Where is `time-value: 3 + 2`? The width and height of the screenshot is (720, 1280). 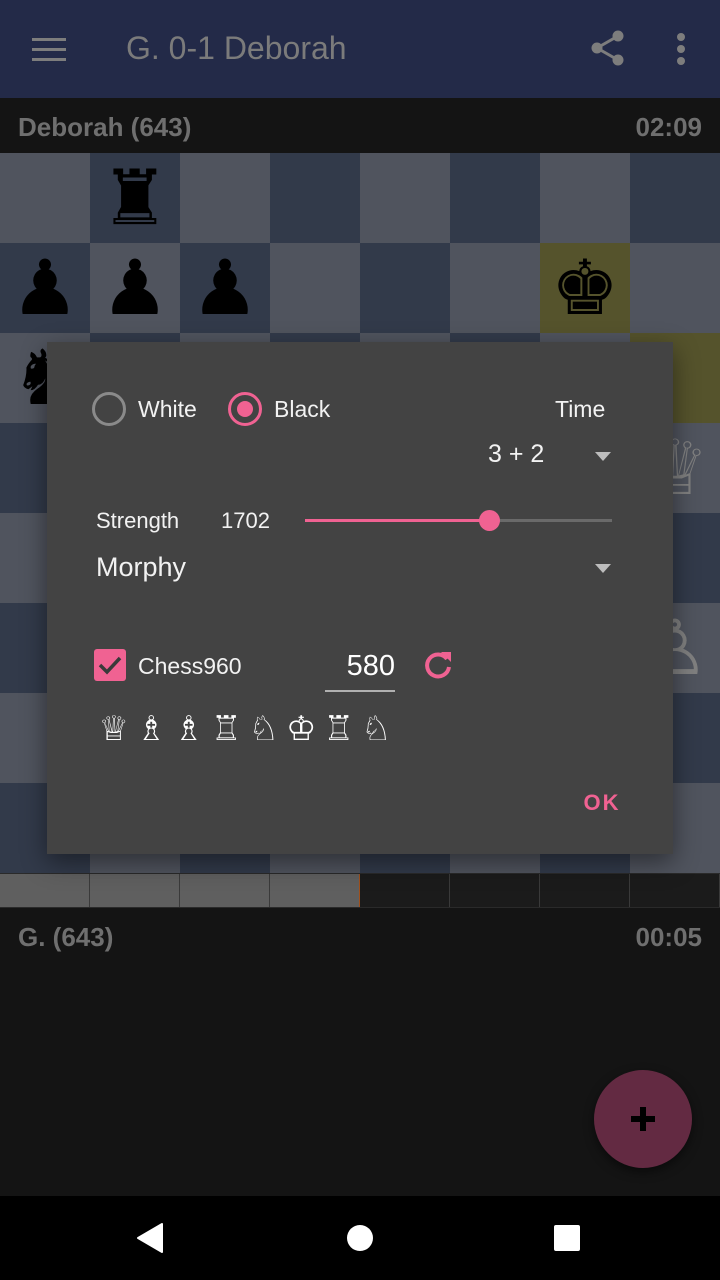
time-value: 3 + 2 is located at coordinates (516, 454).